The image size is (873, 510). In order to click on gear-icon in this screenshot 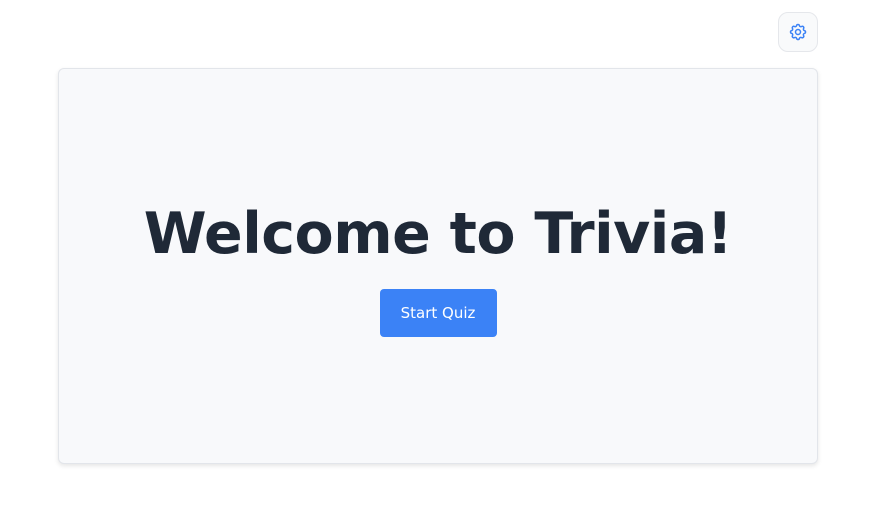, I will do `click(798, 32)`.